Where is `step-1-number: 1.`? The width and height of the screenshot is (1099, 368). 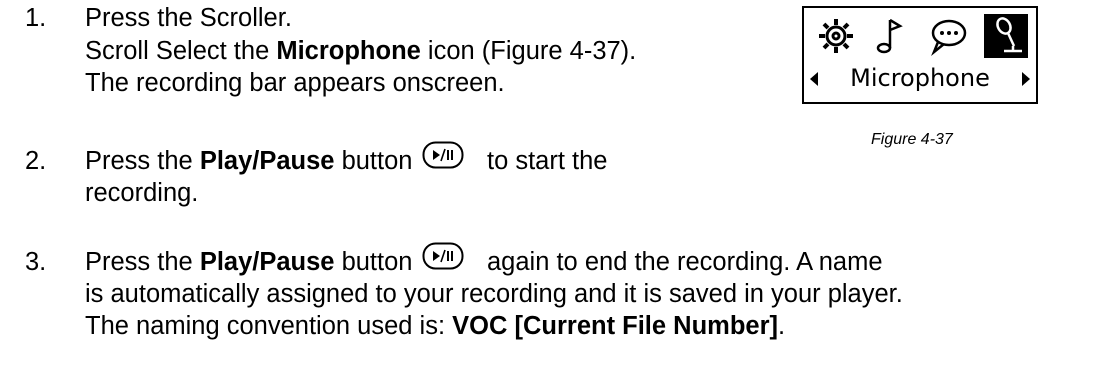
step-1-number: 1. is located at coordinates (36, 18).